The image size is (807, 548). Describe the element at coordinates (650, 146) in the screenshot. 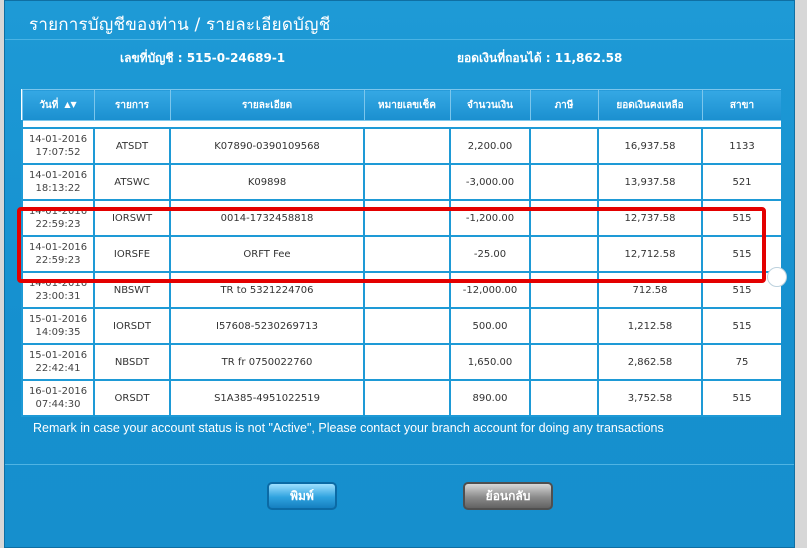

I see `cell-balance: 16,937.58` at that location.